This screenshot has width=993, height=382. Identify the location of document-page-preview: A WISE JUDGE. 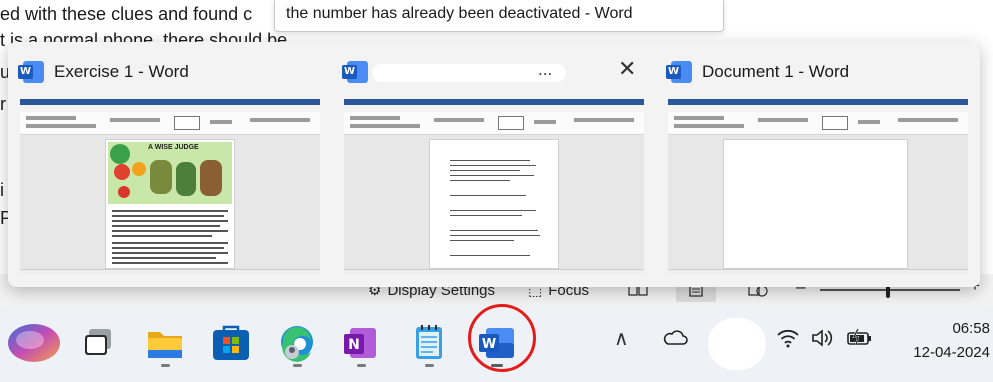
(170, 204).